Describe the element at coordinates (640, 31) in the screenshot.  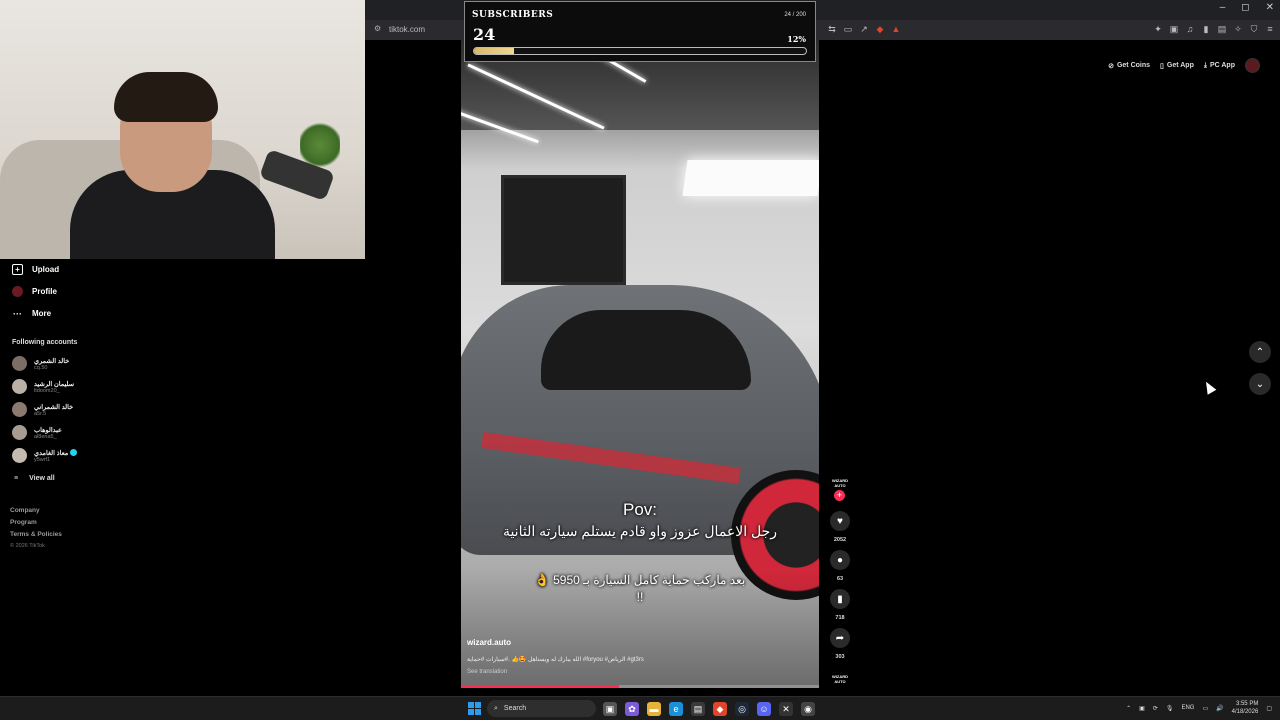
I see `subscriber-goal-overlay: SUBSCRIBERS 24 24 / 200 12%` at that location.